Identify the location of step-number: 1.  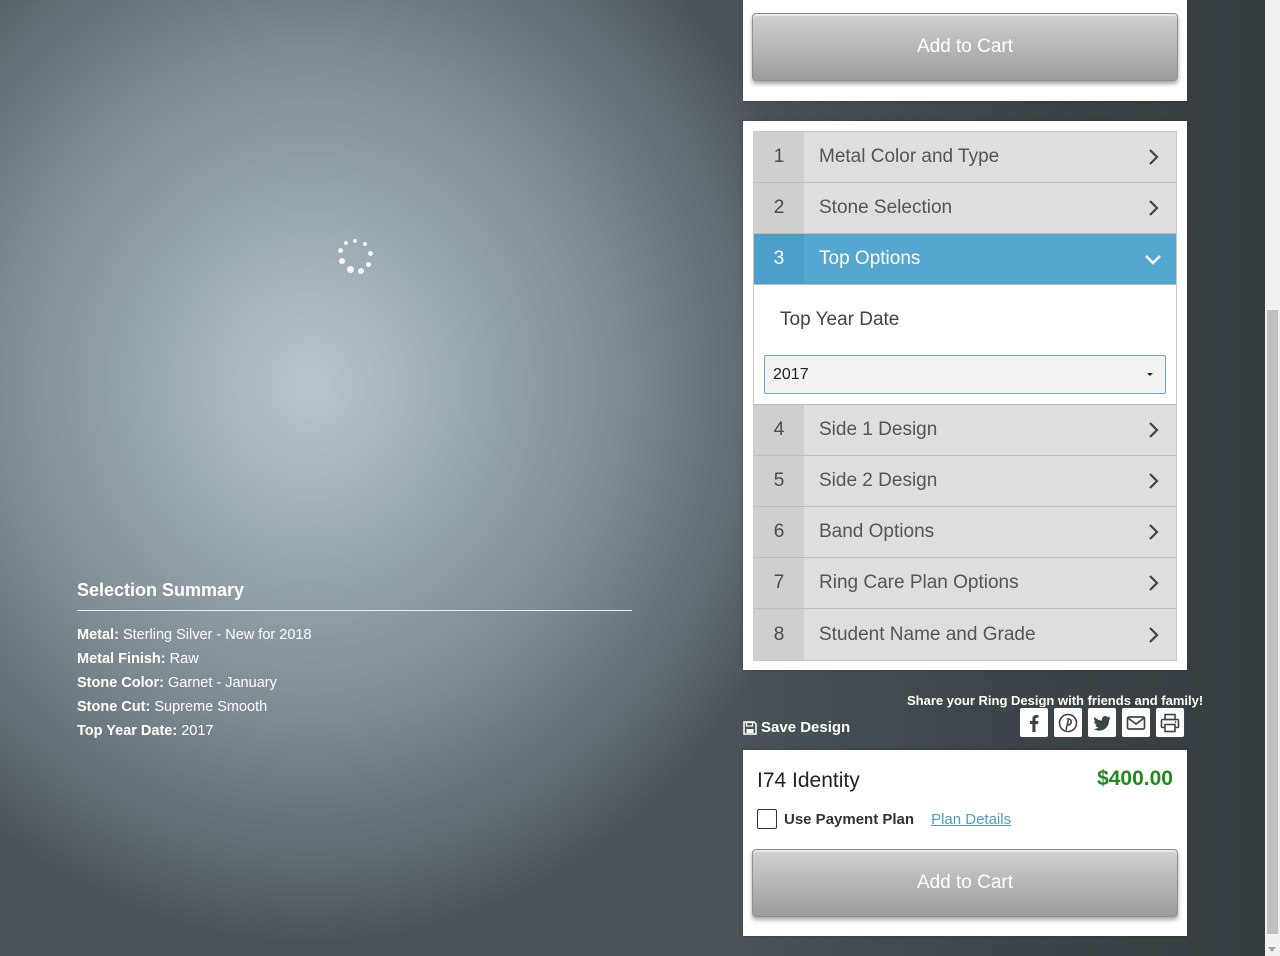
(779, 157).